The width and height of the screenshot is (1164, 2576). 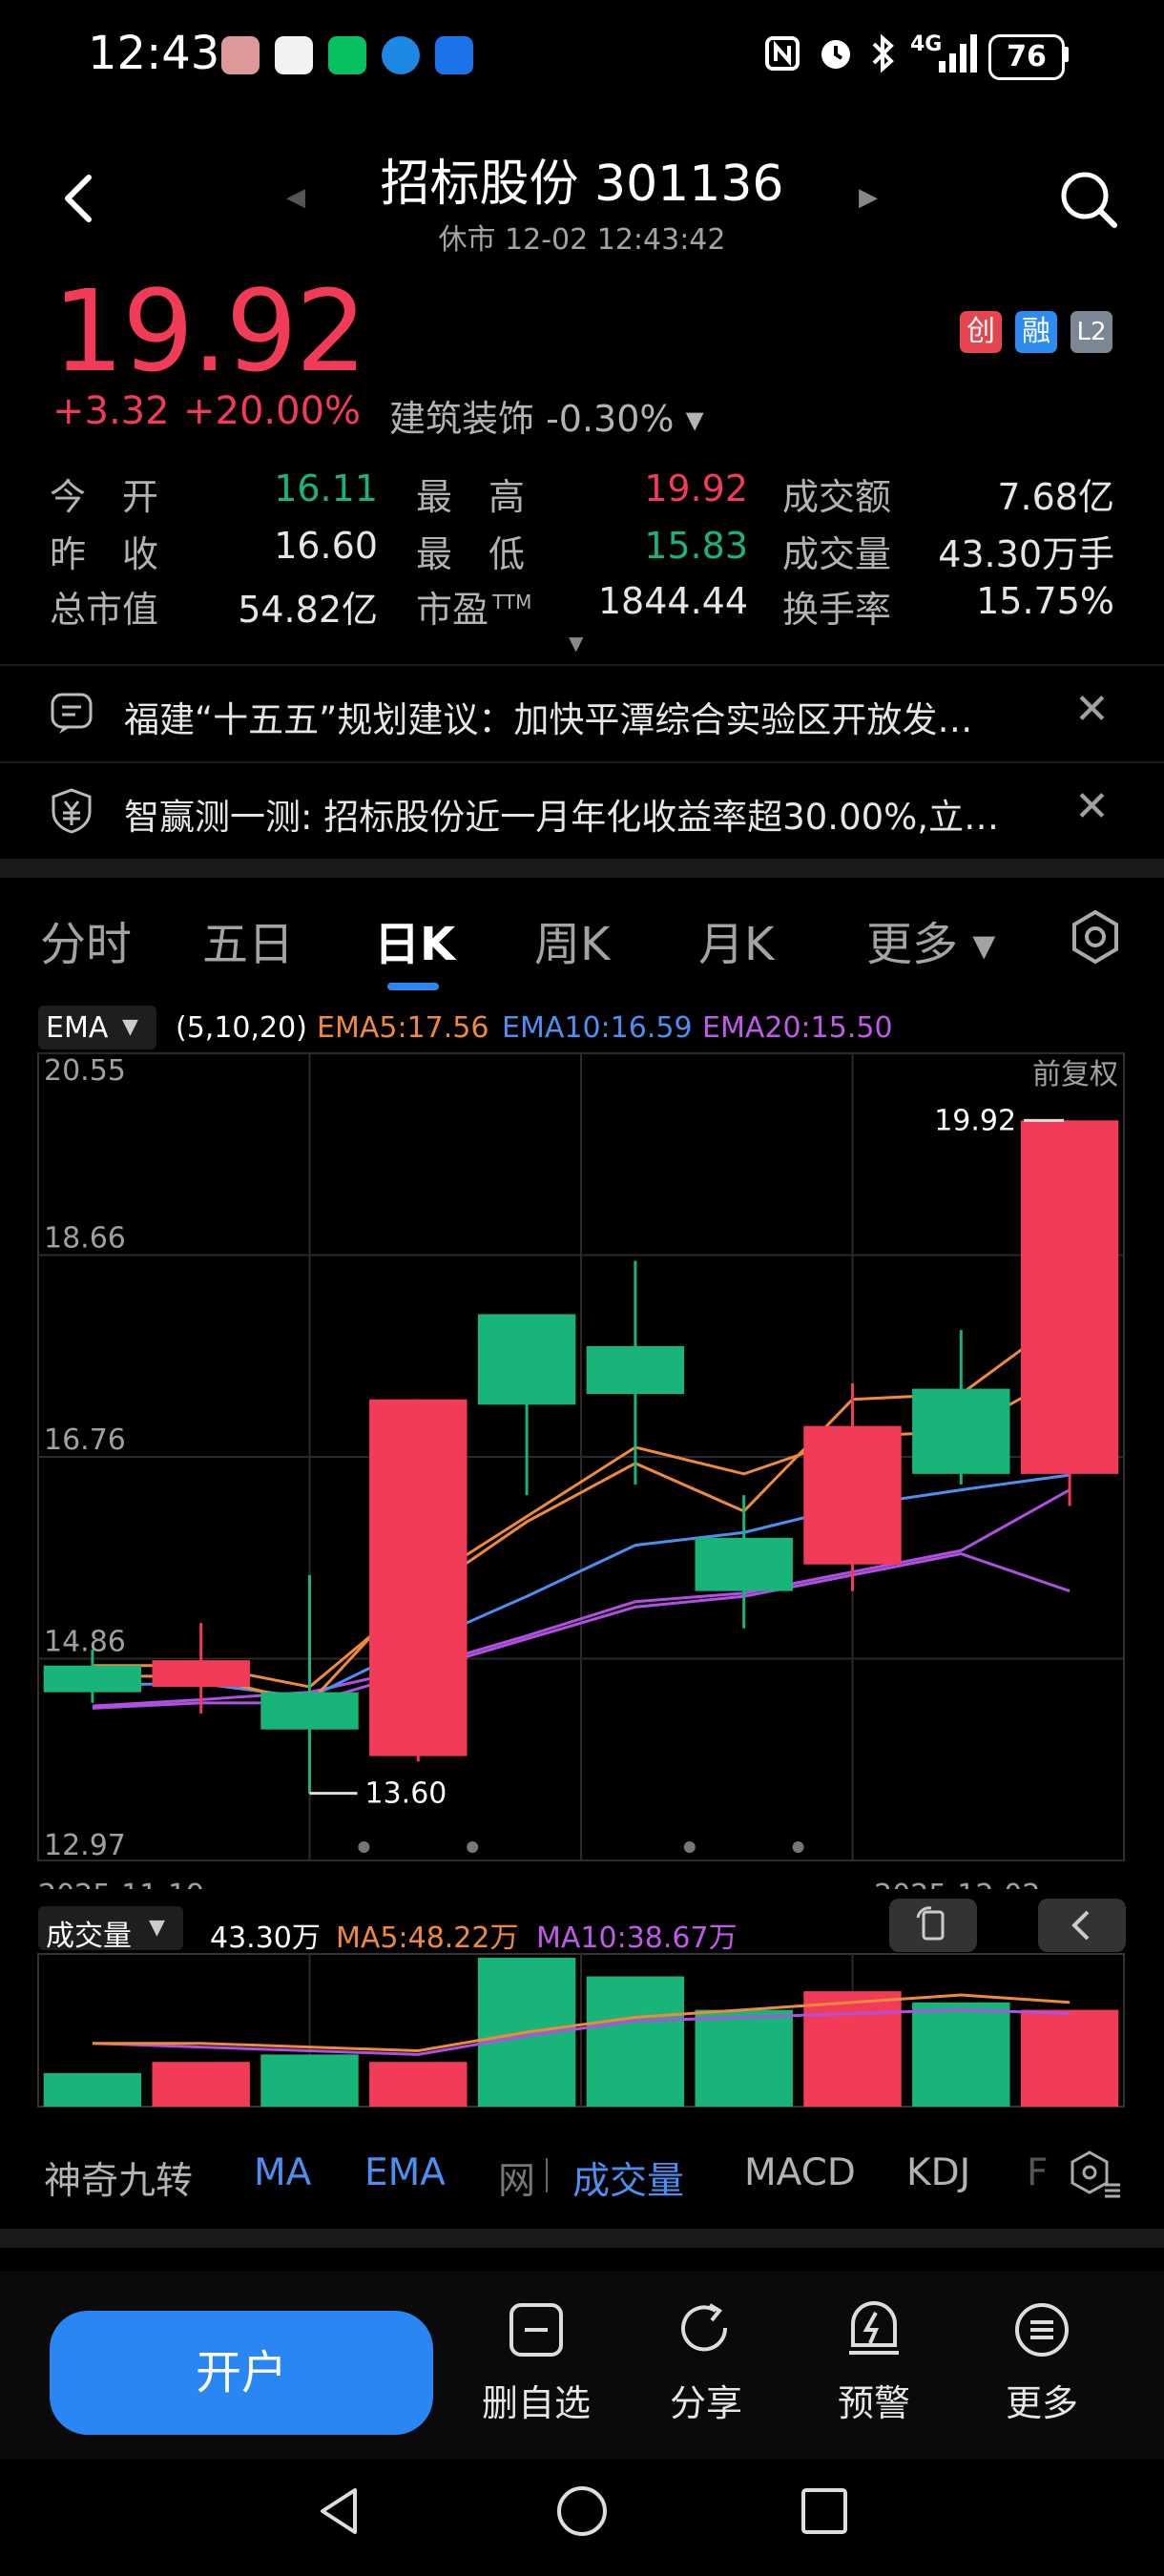 What do you see at coordinates (736, 939) in the screenshot?
I see `tab-monthly-k: 月K` at bounding box center [736, 939].